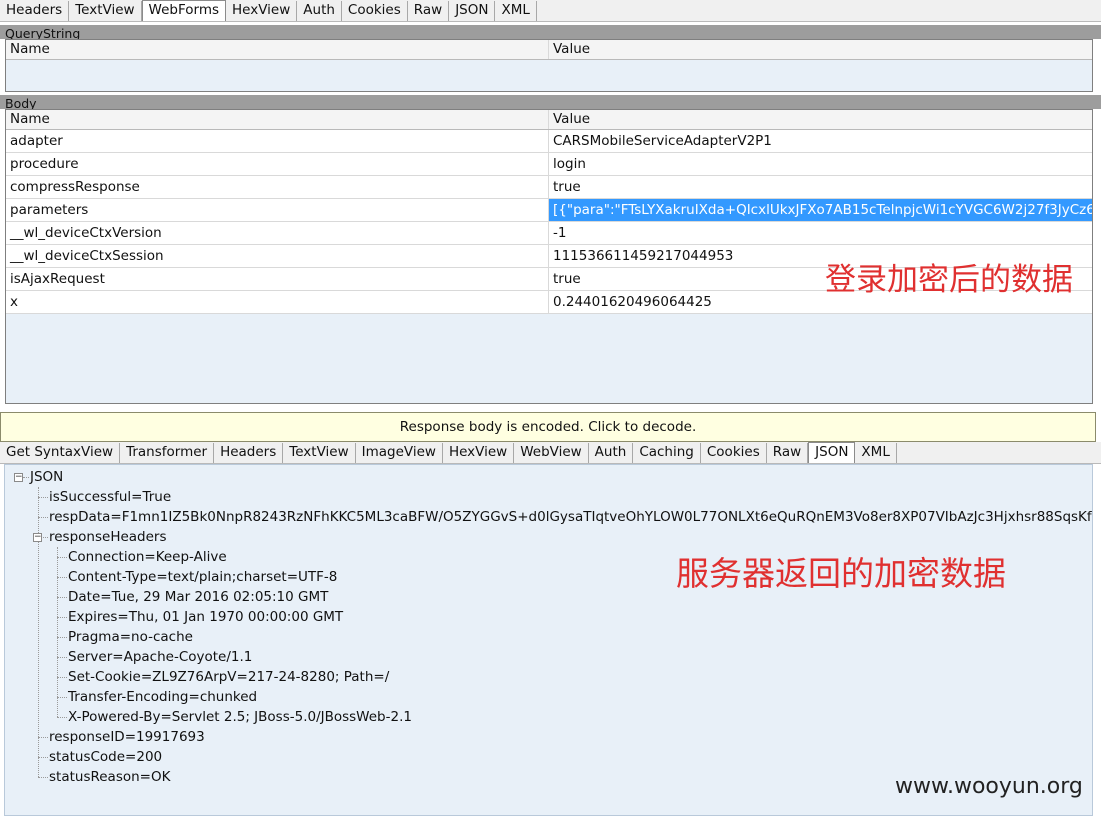 This screenshot has height=816, width=1101. I want to click on tab-webview: WebView, so click(551, 453).